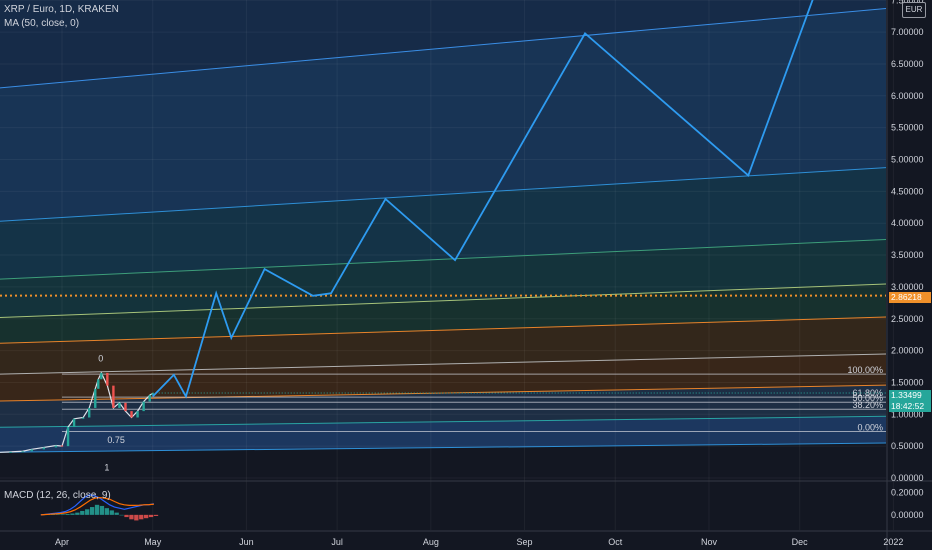 This screenshot has width=932, height=550. I want to click on price-axis-tick: 2.50000, so click(907, 319).